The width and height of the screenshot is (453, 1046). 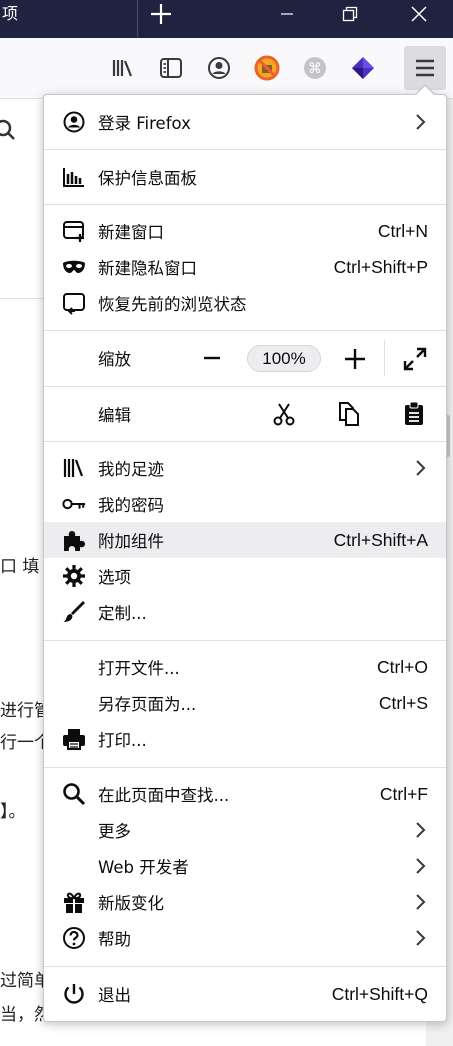 I want to click on menu-protections-label: 保护信息面板, so click(x=147, y=178).